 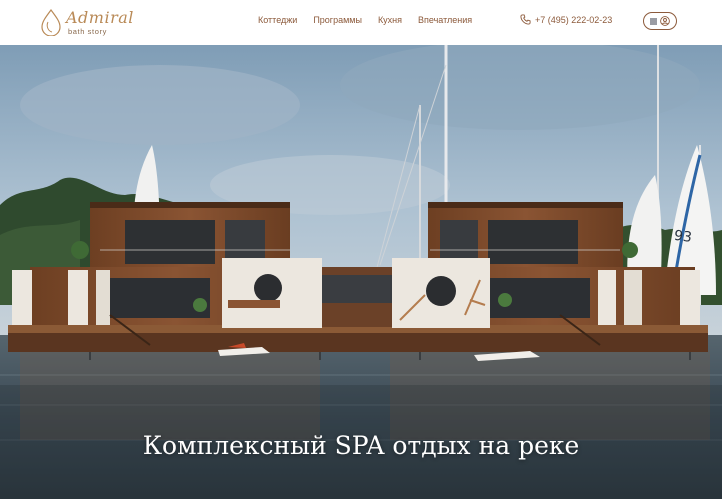 What do you see at coordinates (665, 21) in the screenshot?
I see `user-icon` at bounding box center [665, 21].